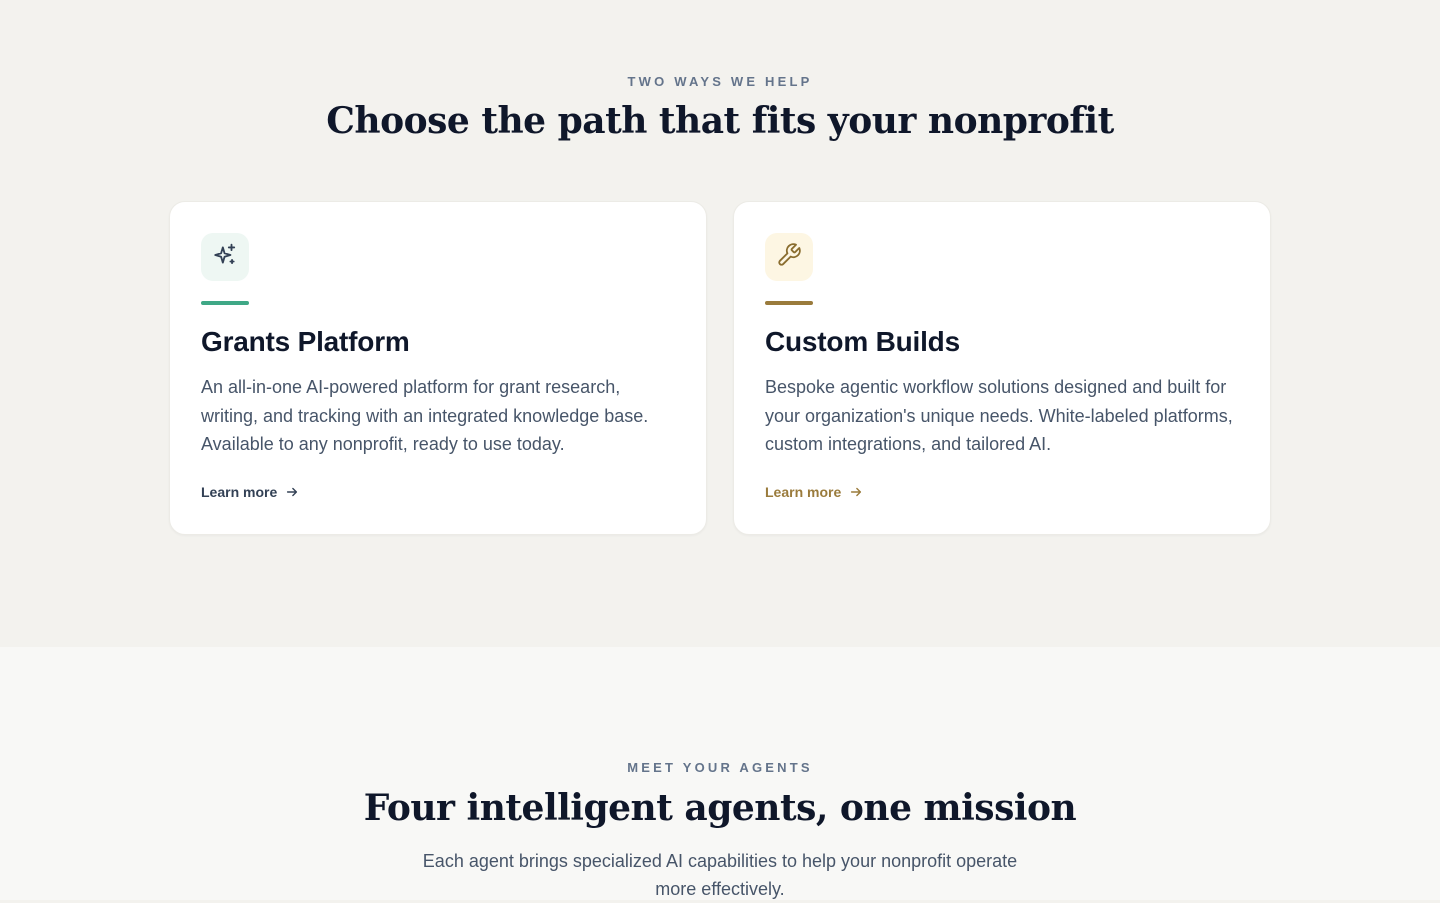  I want to click on wrench-icon, so click(789, 257).